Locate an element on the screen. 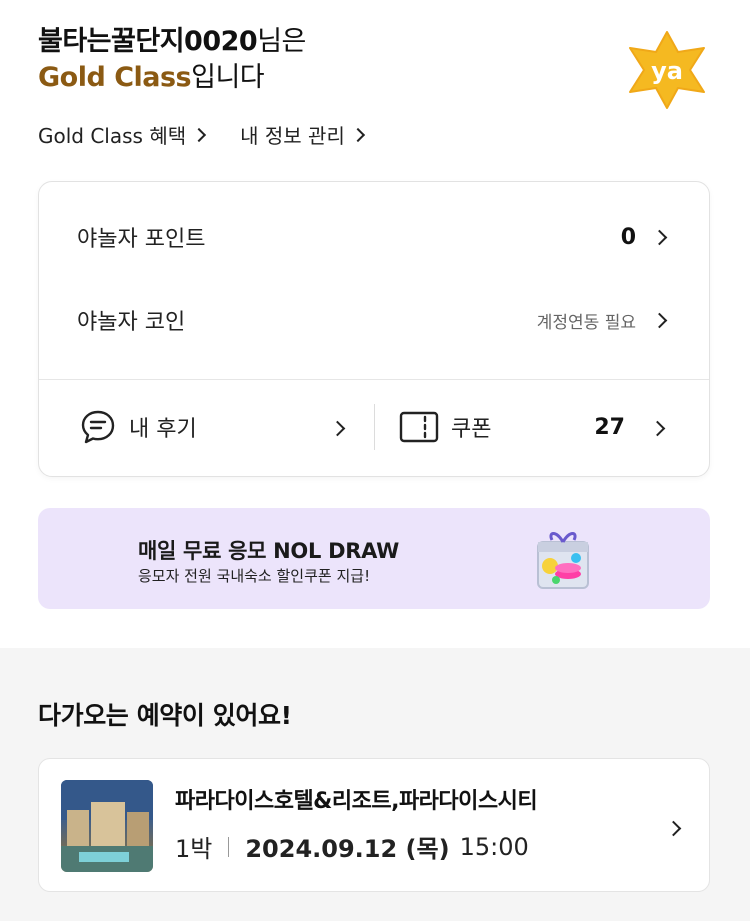 This screenshot has height=921, width=750. greeting: 불타는꿀단지0020님은 Gold Class입니다 is located at coordinates (374, 60).